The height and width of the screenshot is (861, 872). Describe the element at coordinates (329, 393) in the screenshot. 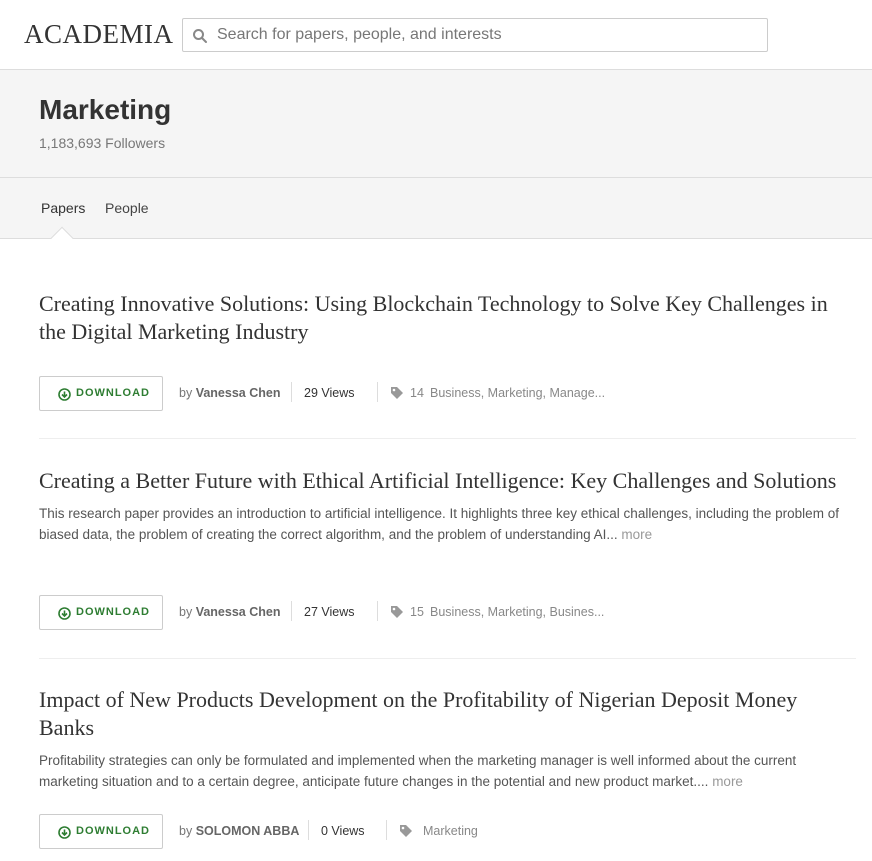

I see `view-count: 29 Views` at that location.